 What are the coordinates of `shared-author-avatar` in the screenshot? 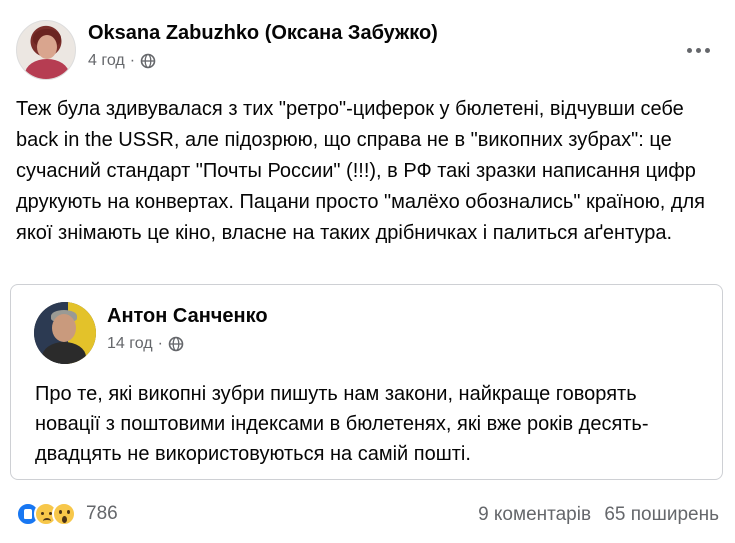 It's located at (65, 333).